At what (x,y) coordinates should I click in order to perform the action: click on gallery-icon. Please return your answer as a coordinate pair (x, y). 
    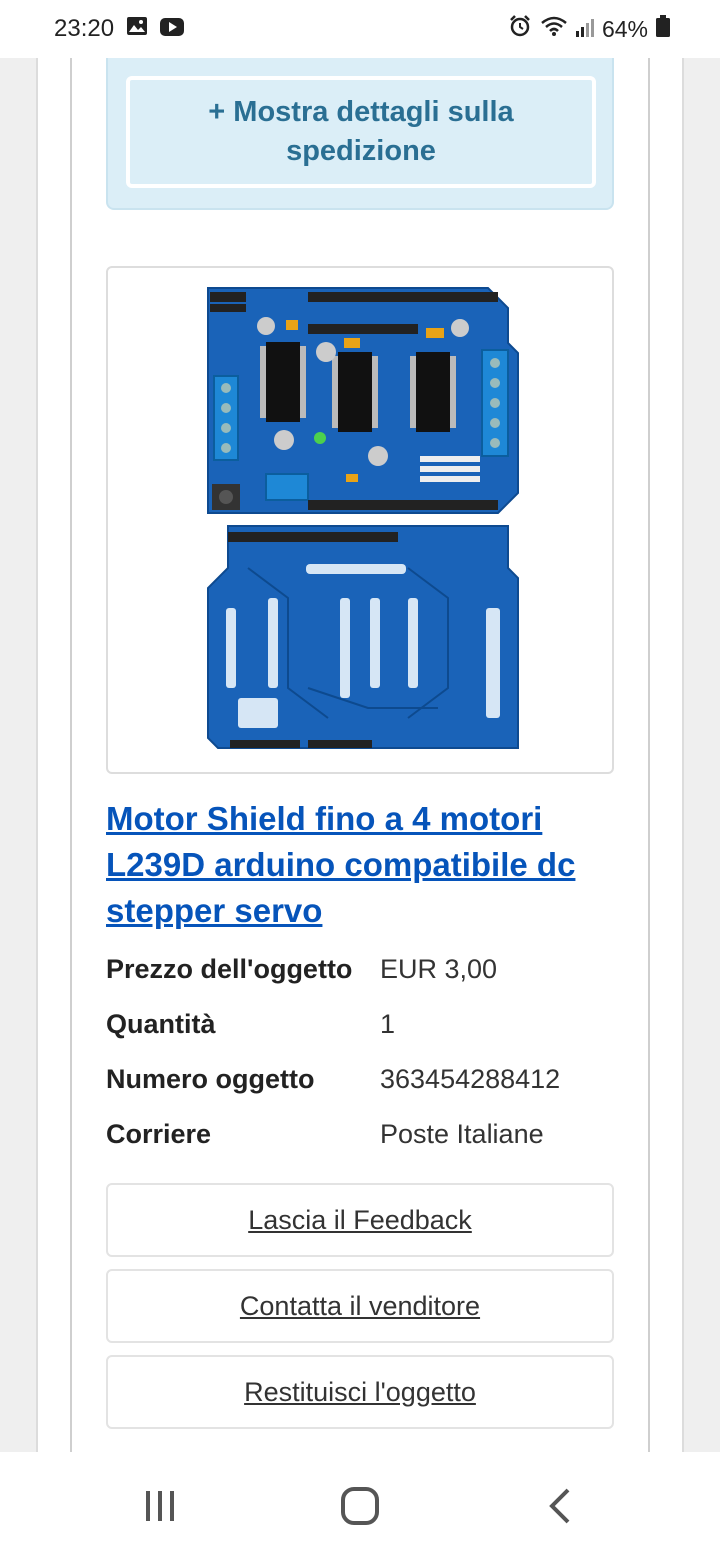
    Looking at the image, I should click on (137, 29).